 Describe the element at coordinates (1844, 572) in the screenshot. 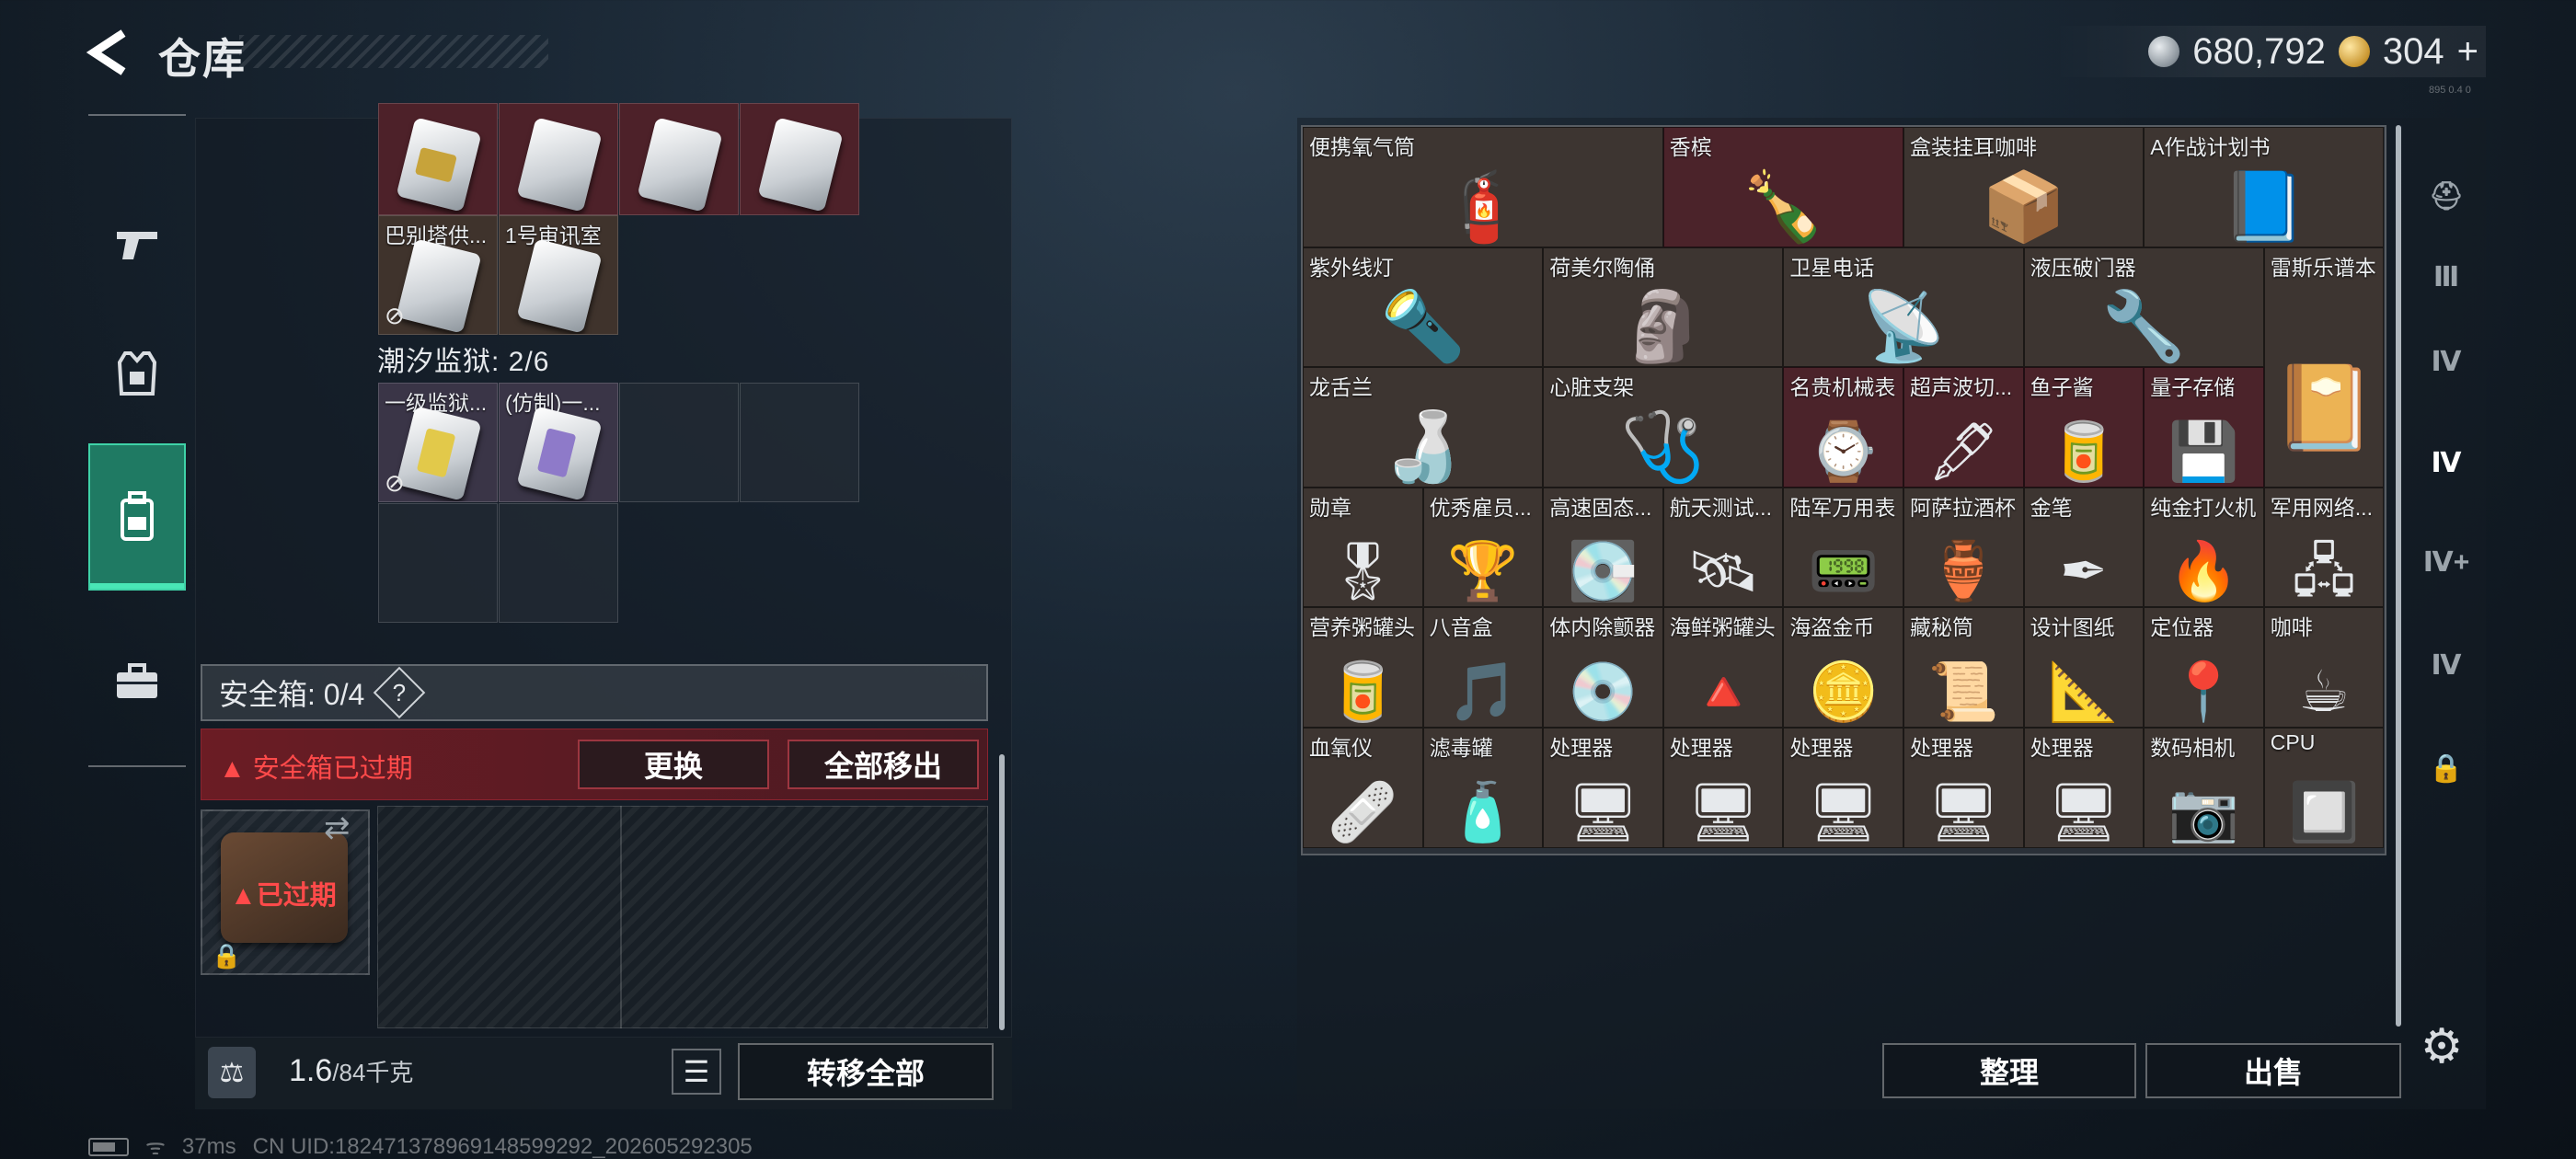

I see `item-icon: 📟` at that location.